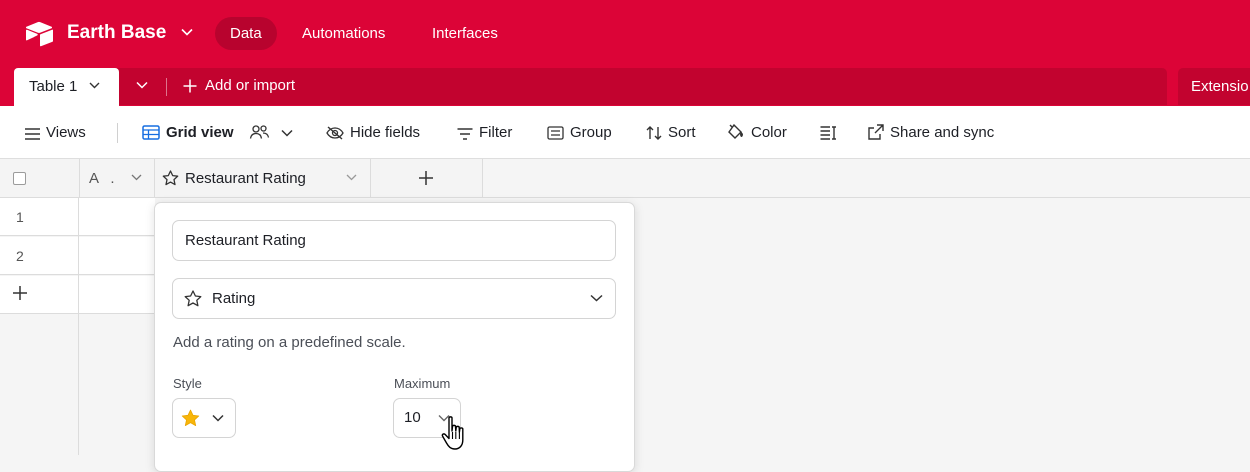 The image size is (1250, 472). I want to click on grid-header-empty, so click(866, 178).